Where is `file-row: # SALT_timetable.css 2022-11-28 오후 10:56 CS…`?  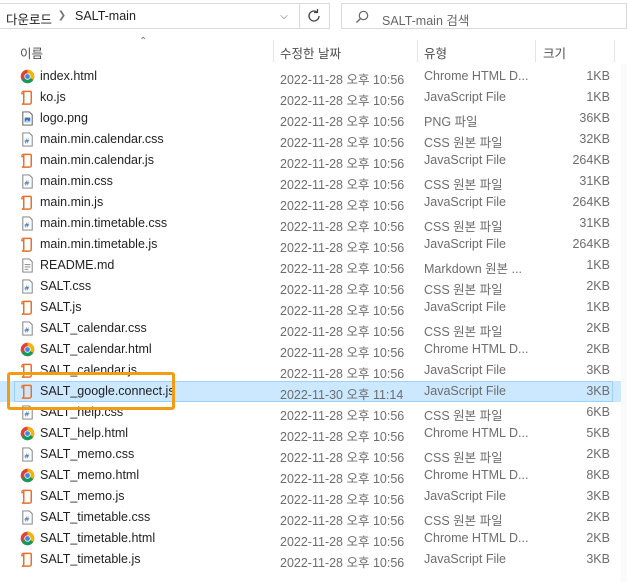 file-row: # SALT_timetable.css 2022-11-28 오후 10:56 CS… is located at coordinates (313, 517).